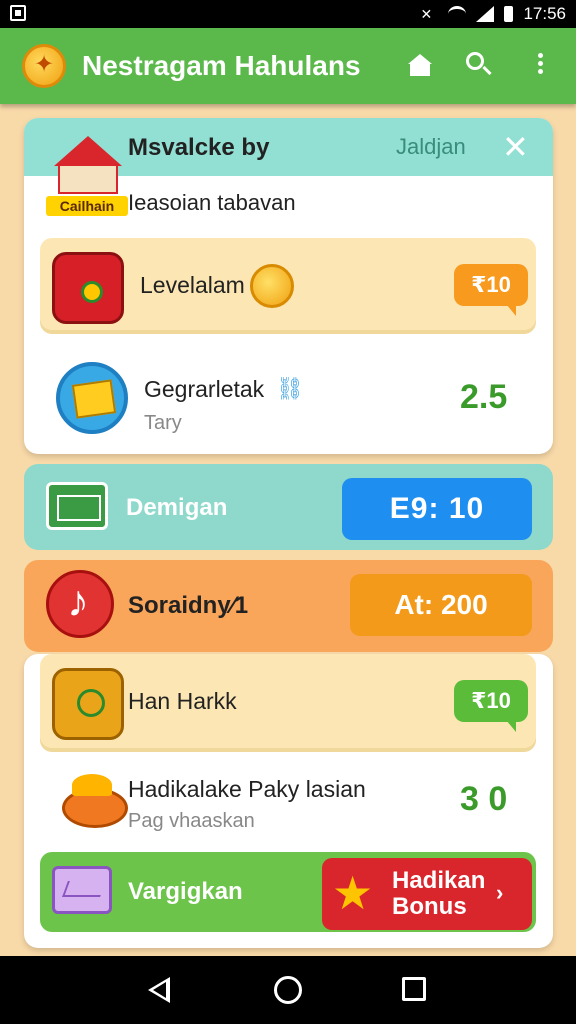 This screenshot has width=576, height=1024. What do you see at coordinates (484, 799) in the screenshot?
I see `item-value: 3 0` at bounding box center [484, 799].